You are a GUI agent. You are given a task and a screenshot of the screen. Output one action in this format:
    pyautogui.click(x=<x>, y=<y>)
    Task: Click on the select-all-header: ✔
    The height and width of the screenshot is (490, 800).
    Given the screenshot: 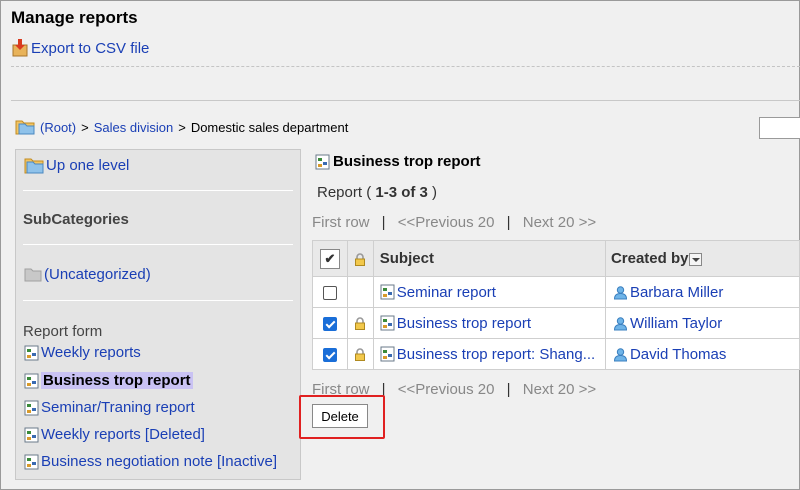 What is the action you would take?
    pyautogui.click(x=330, y=258)
    